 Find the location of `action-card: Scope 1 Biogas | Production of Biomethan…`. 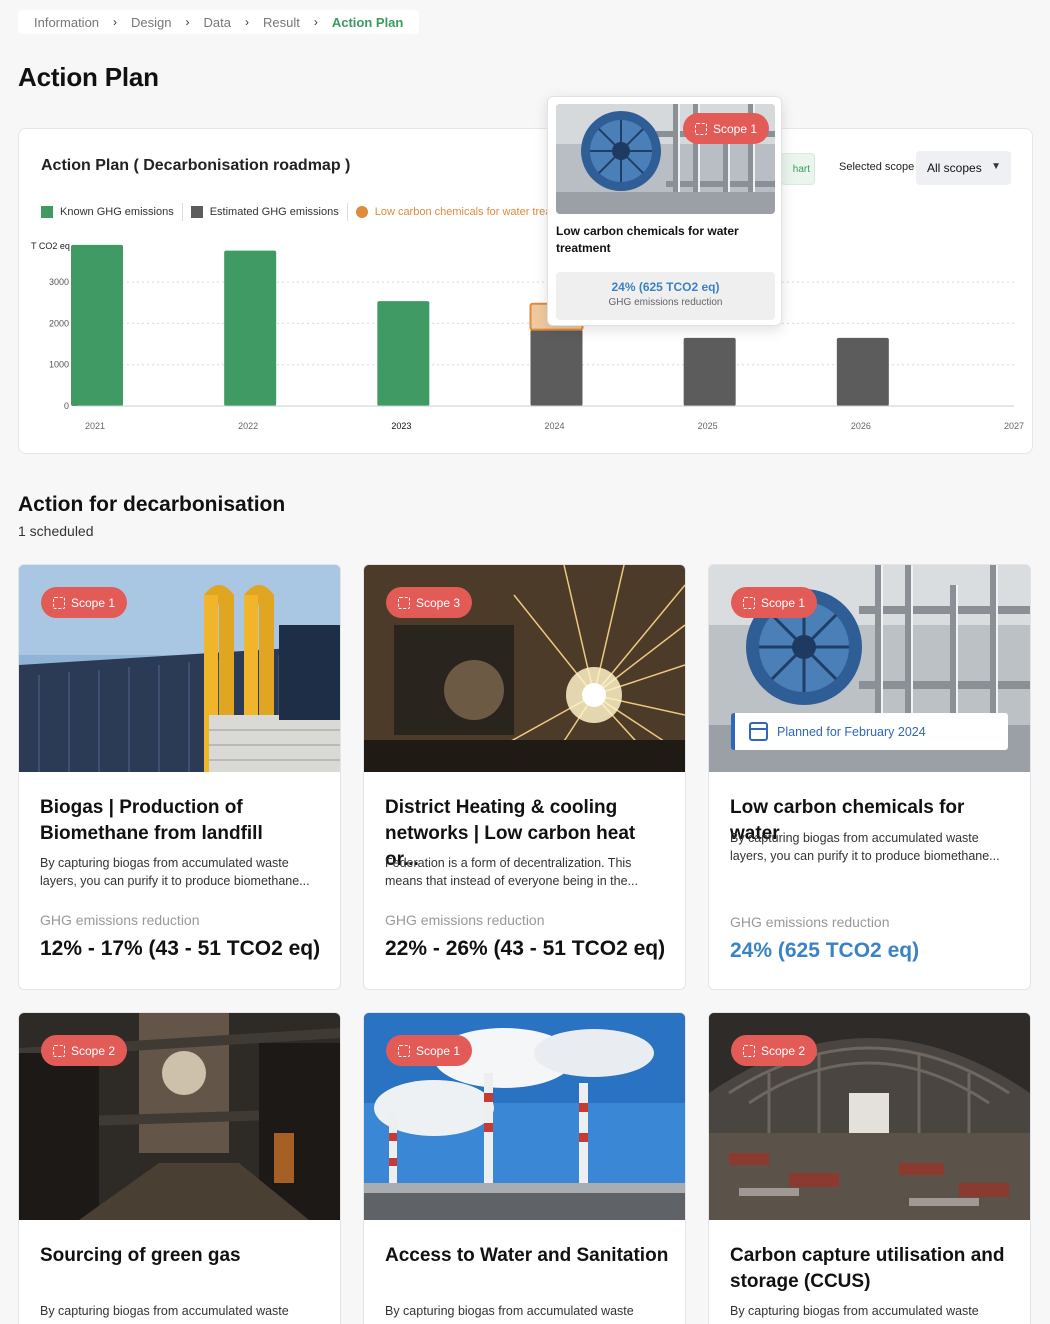

action-card: Scope 1 Biogas | Production of Biomethan… is located at coordinates (179, 777).